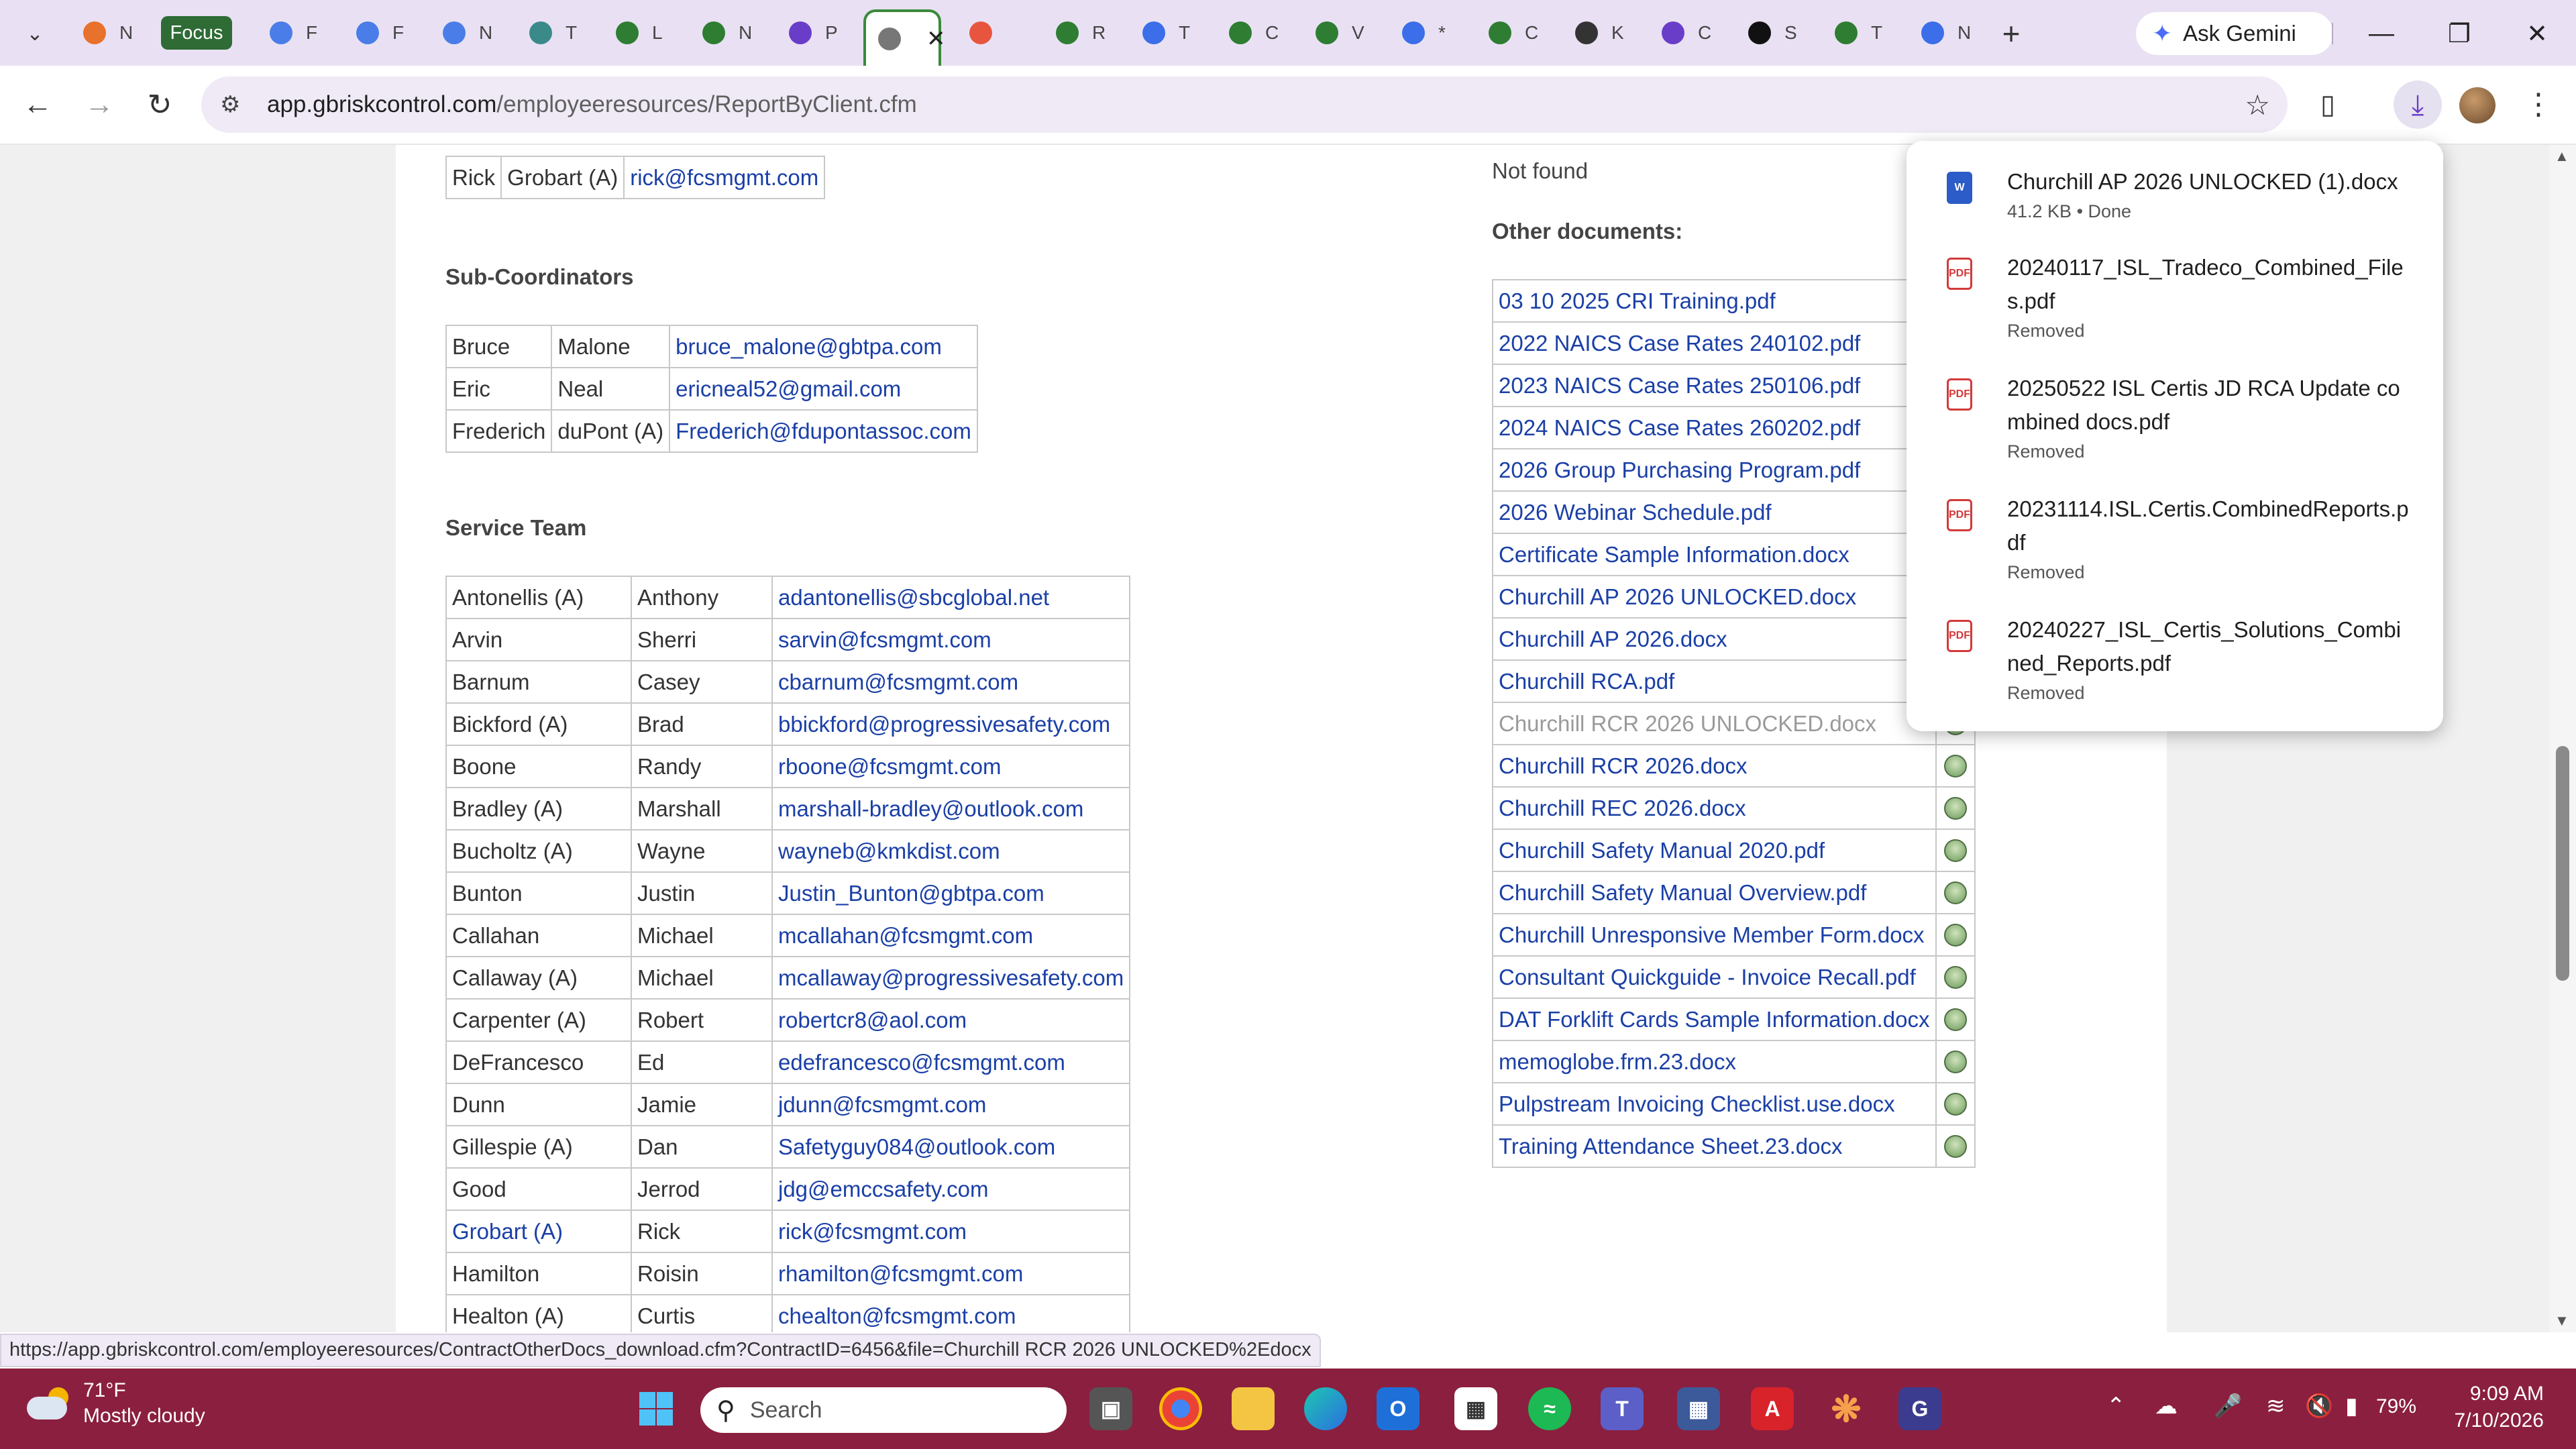  What do you see at coordinates (2166, 1406) in the screenshot?
I see `onedrive-icon: ☁` at bounding box center [2166, 1406].